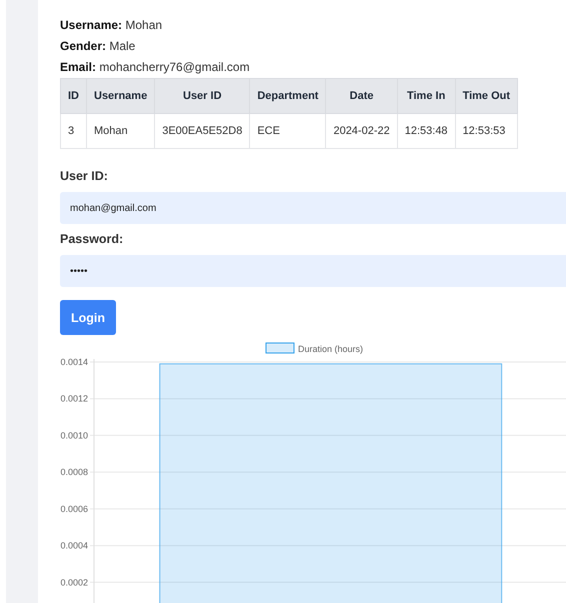  What do you see at coordinates (486, 96) in the screenshot?
I see `column-header: Time Out` at bounding box center [486, 96].